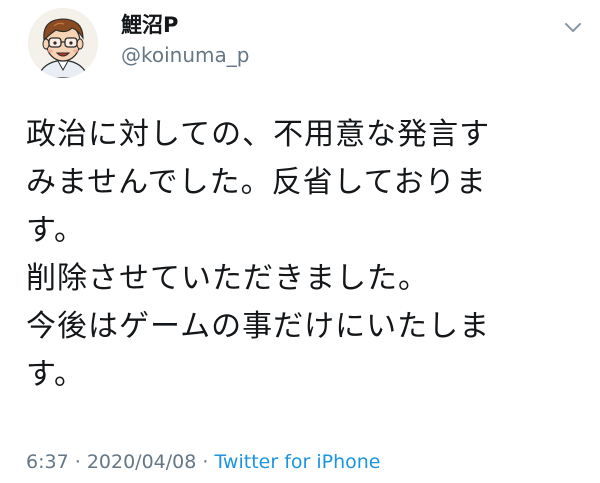 The width and height of the screenshot is (600, 483). Describe the element at coordinates (185, 55) in the screenshot. I see `user-handle: @koinuma_p` at that location.